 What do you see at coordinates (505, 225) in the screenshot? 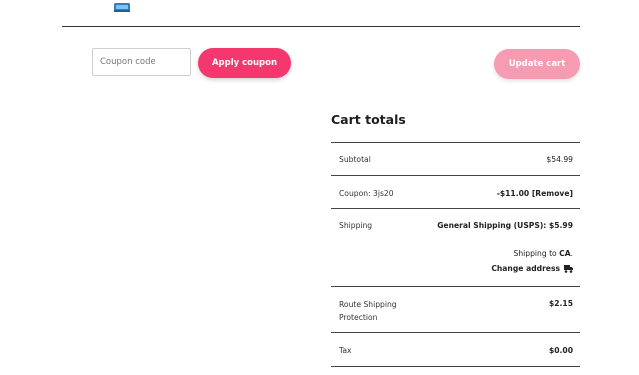
I see `shipping-method: General Shipping (USPS): $5.99` at bounding box center [505, 225].